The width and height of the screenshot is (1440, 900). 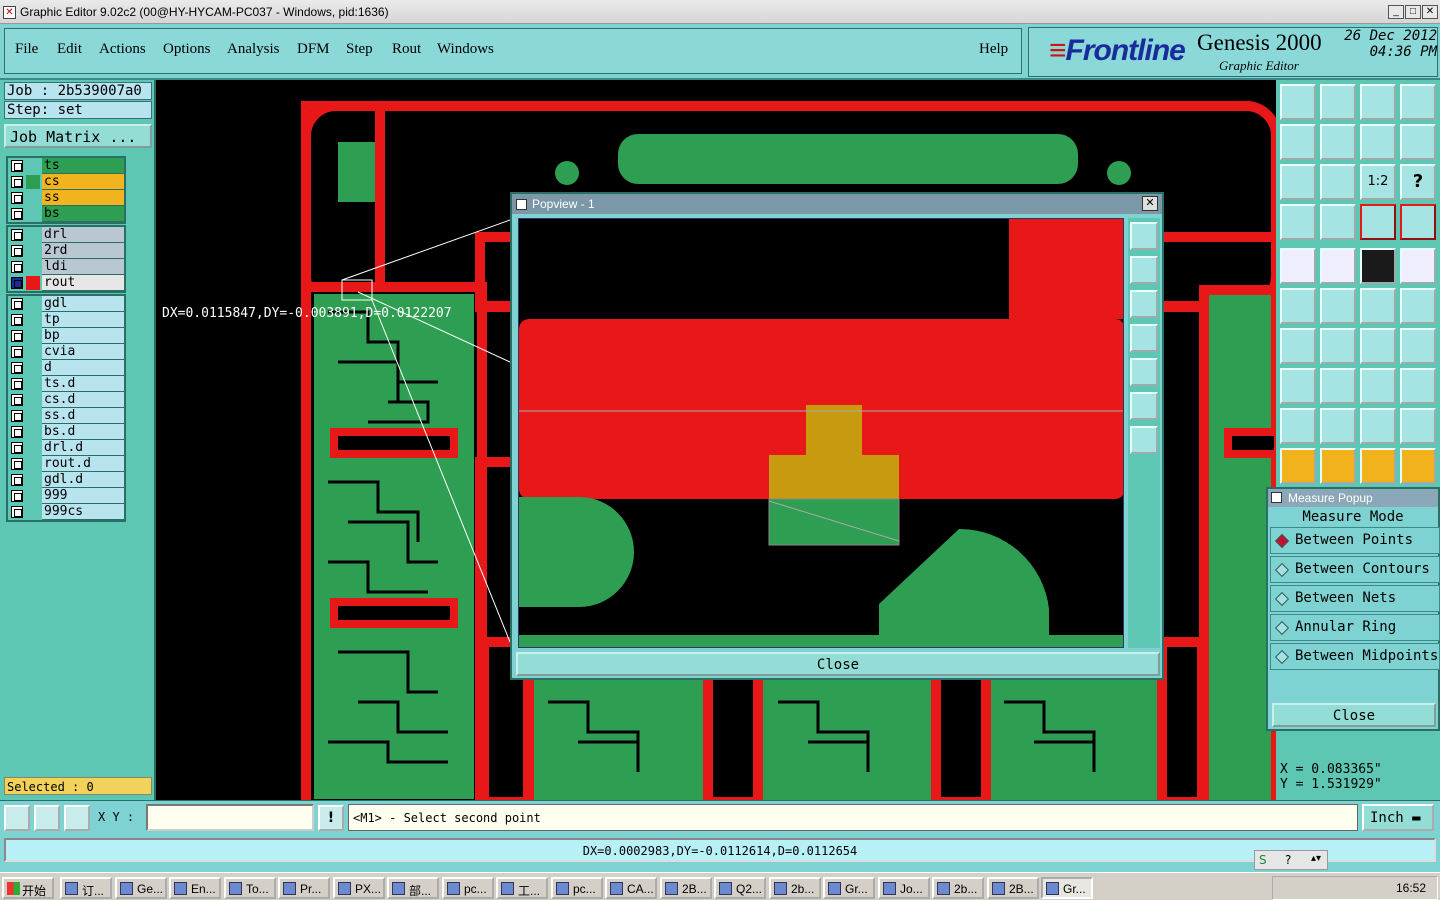 What do you see at coordinates (1378, 426) in the screenshot?
I see `peak-up-icon` at bounding box center [1378, 426].